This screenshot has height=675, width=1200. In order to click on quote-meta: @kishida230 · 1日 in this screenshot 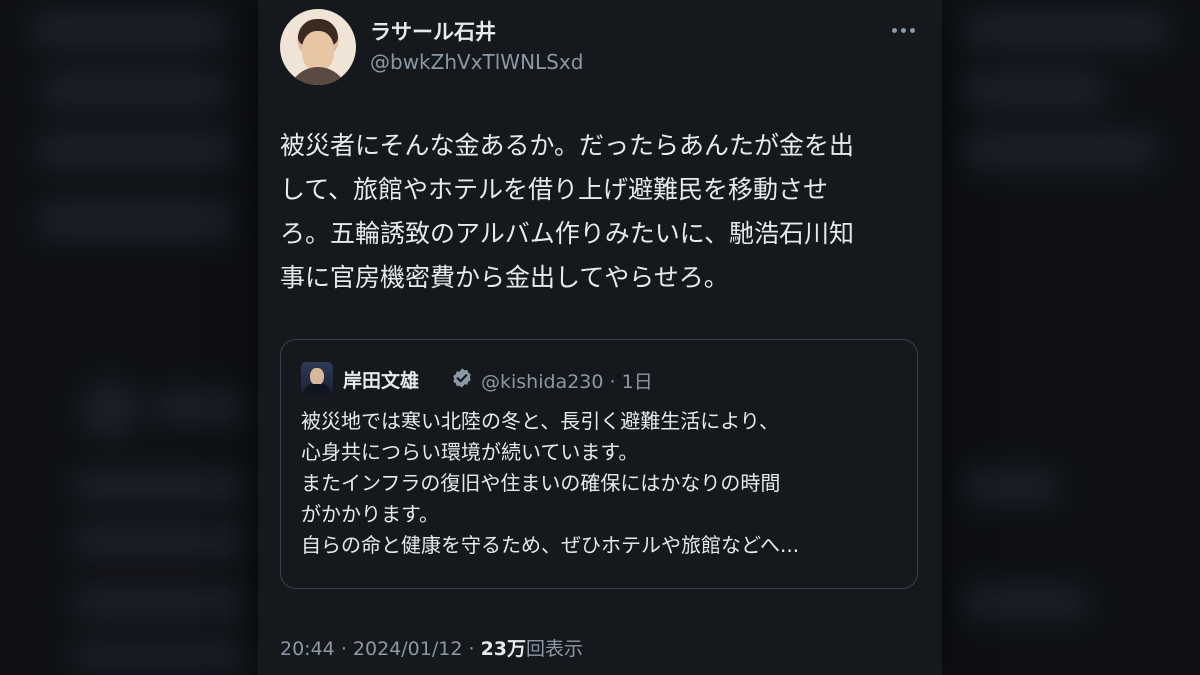, I will do `click(567, 380)`.